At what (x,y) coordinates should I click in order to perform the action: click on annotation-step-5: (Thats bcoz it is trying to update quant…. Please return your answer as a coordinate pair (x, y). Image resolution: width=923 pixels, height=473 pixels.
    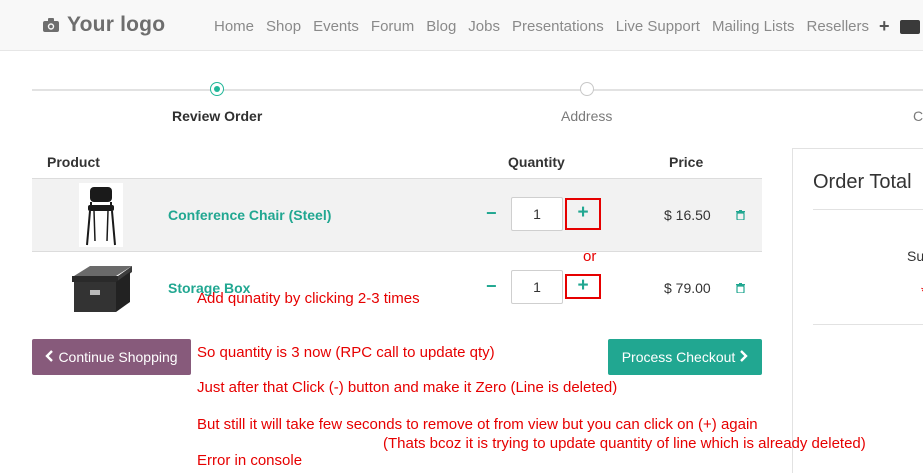
    Looking at the image, I should click on (624, 443).